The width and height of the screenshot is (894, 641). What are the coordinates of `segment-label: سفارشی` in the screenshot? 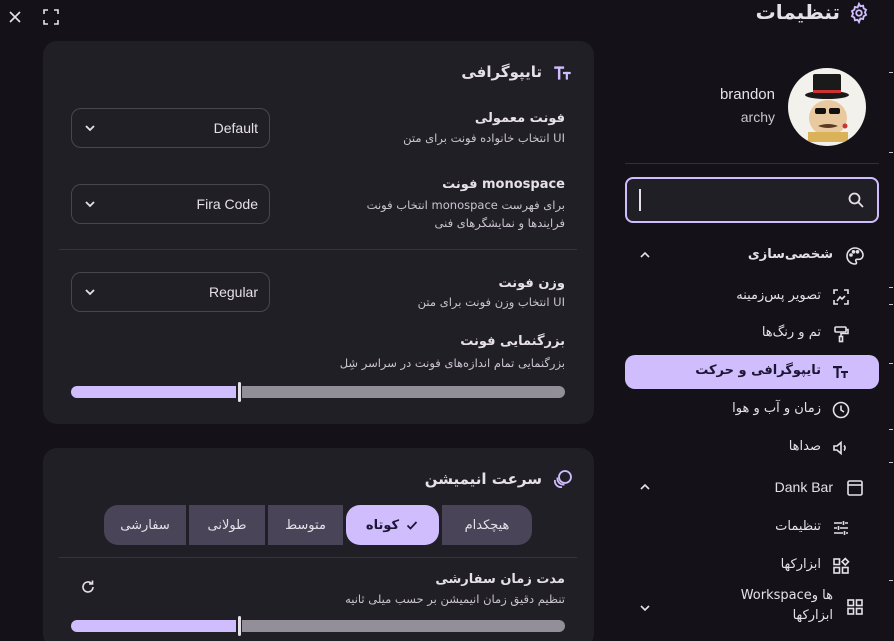 It's located at (145, 525).